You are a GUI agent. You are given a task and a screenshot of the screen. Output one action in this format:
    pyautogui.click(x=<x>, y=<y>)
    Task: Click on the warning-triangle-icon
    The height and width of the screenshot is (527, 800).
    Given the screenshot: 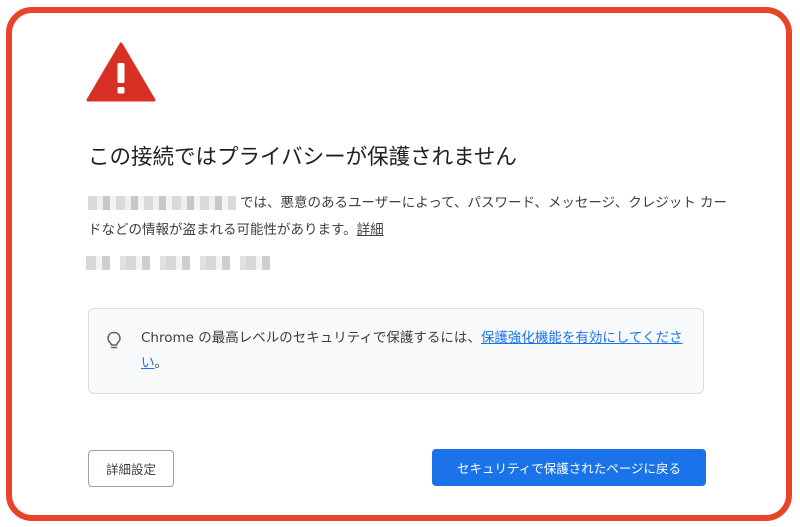 What is the action you would take?
    pyautogui.click(x=121, y=72)
    